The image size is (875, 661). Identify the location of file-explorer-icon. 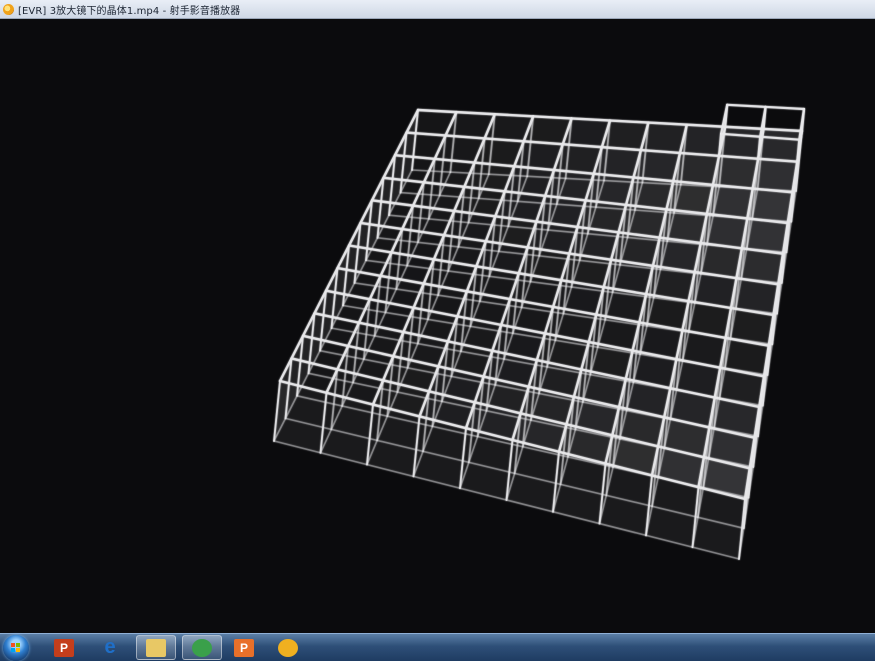
(156, 647).